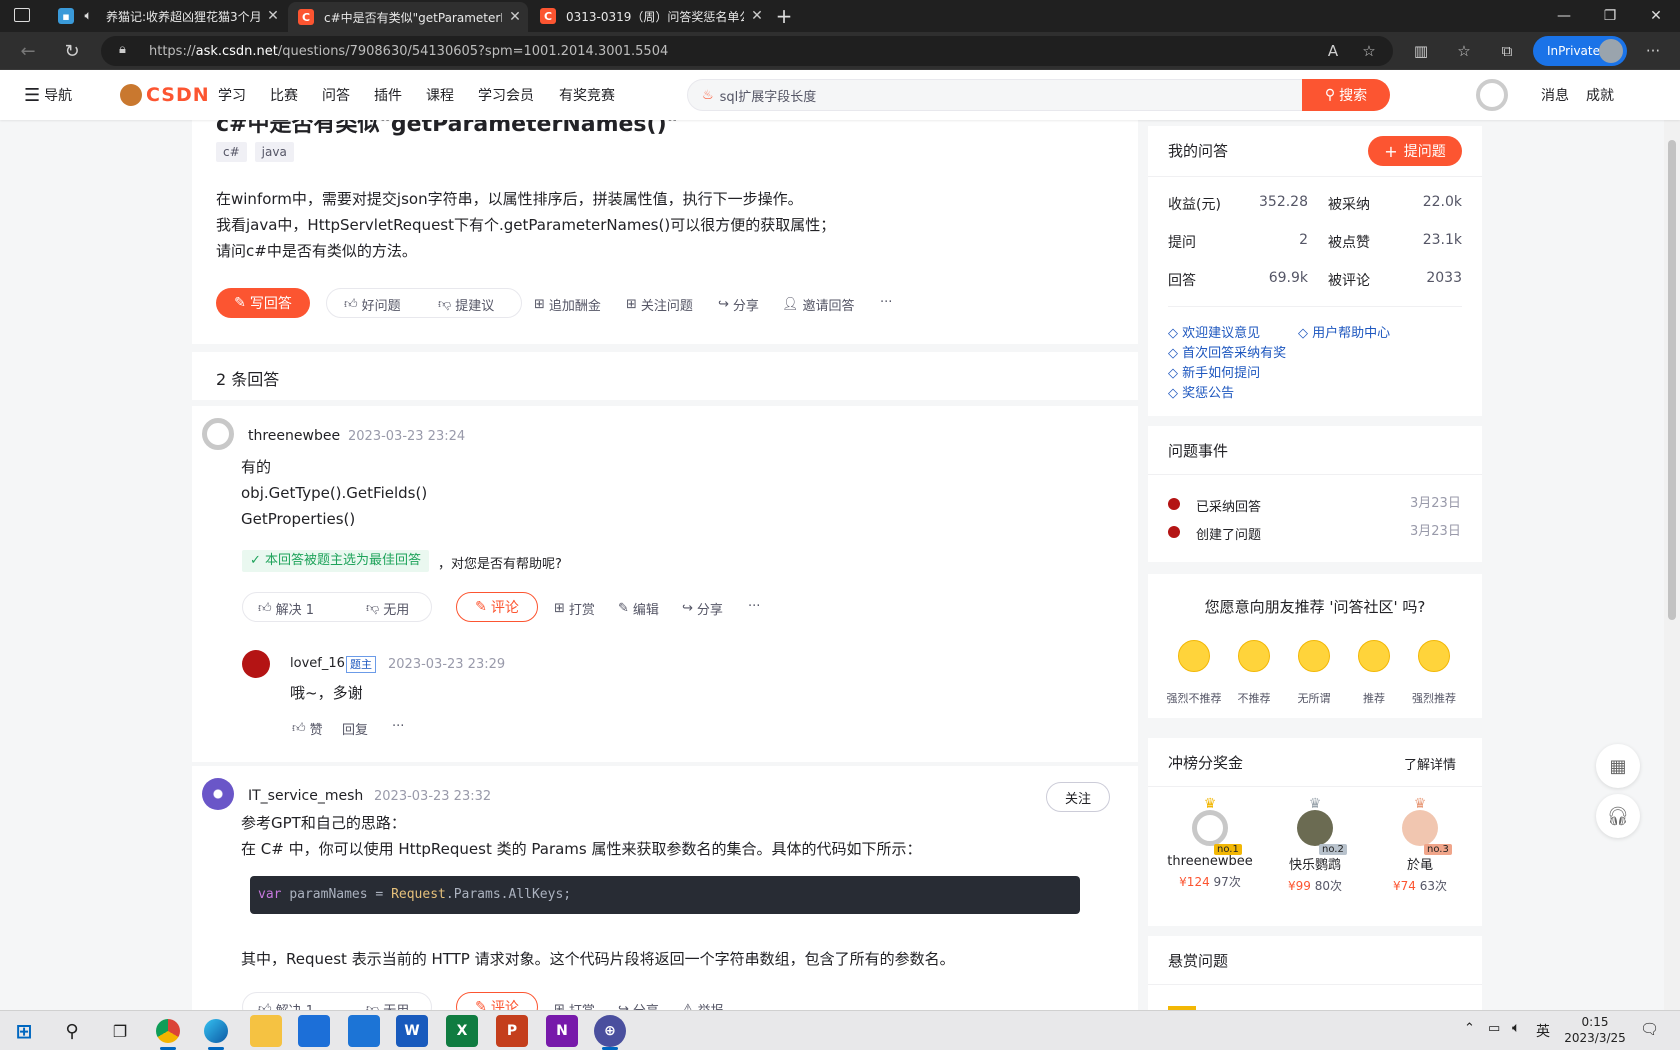  Describe the element at coordinates (574, 608) in the screenshot. I see `tip-button: ⊞打赏` at that location.